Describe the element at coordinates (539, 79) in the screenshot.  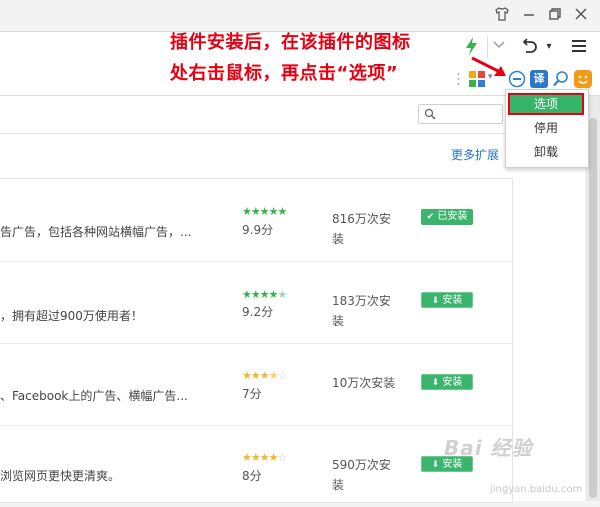
I see `translate-icon: 译` at that location.